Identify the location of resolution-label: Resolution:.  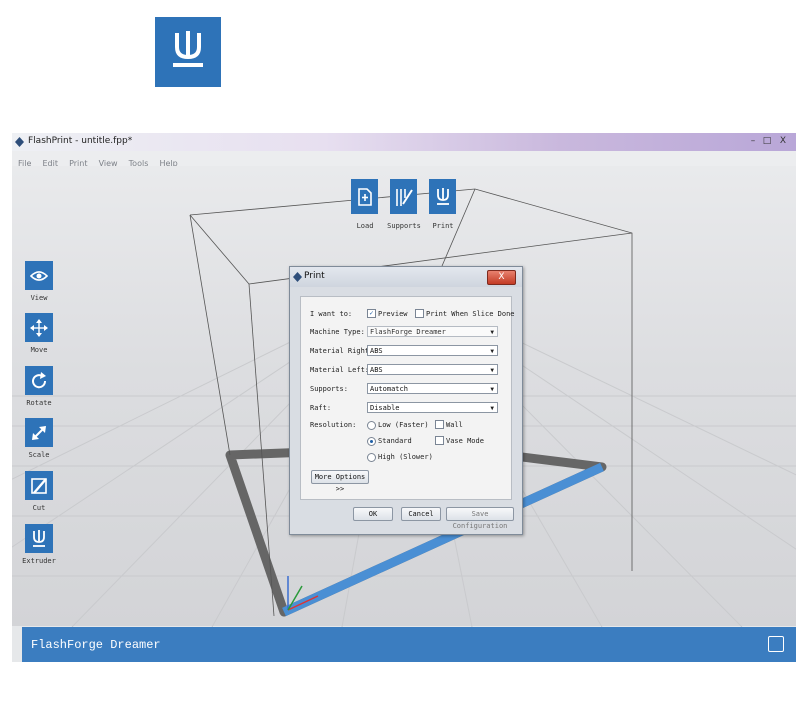
(333, 425).